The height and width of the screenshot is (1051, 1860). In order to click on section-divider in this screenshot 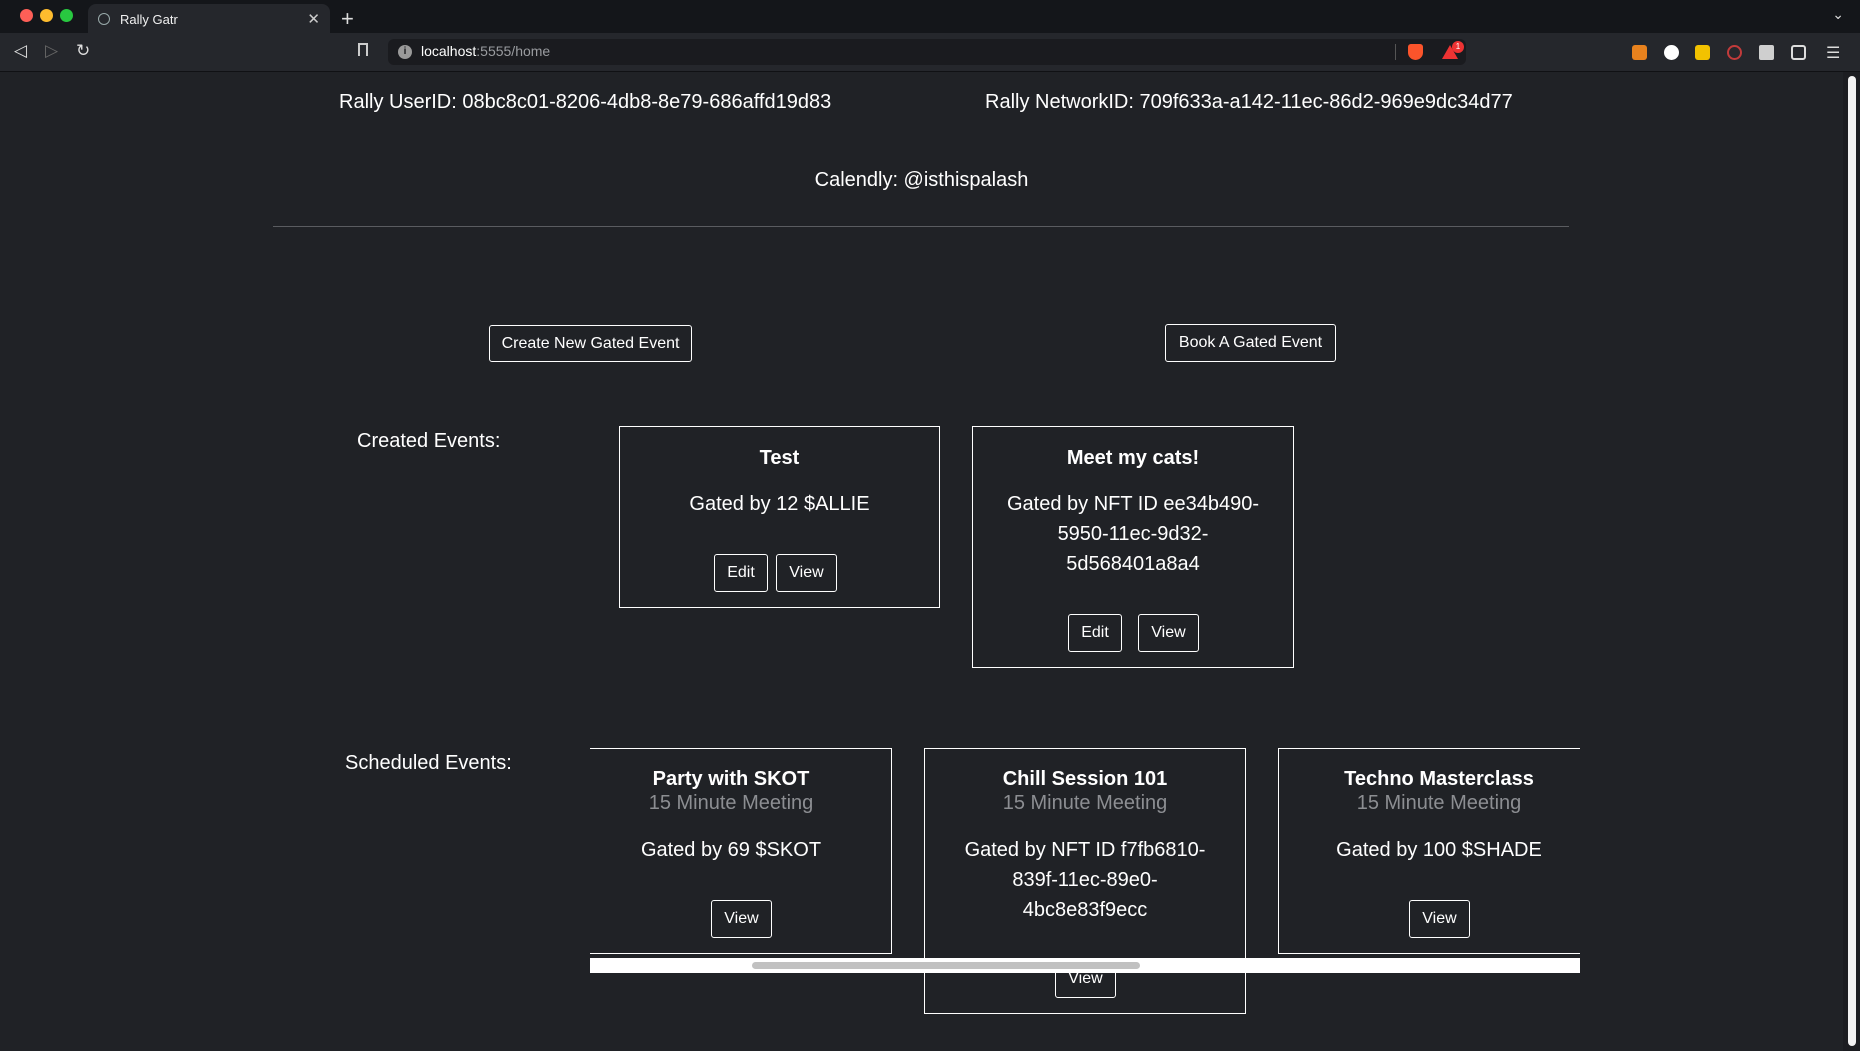, I will do `click(921, 226)`.